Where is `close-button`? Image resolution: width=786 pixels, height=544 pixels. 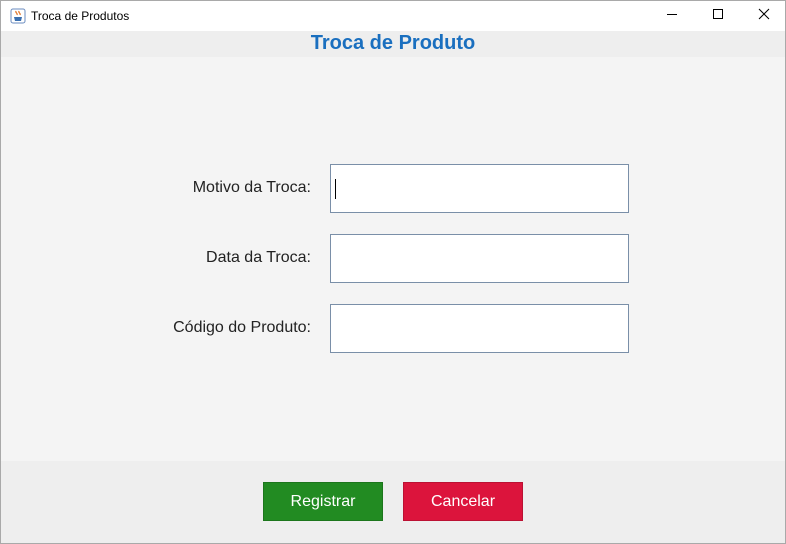
close-button is located at coordinates (763, 16).